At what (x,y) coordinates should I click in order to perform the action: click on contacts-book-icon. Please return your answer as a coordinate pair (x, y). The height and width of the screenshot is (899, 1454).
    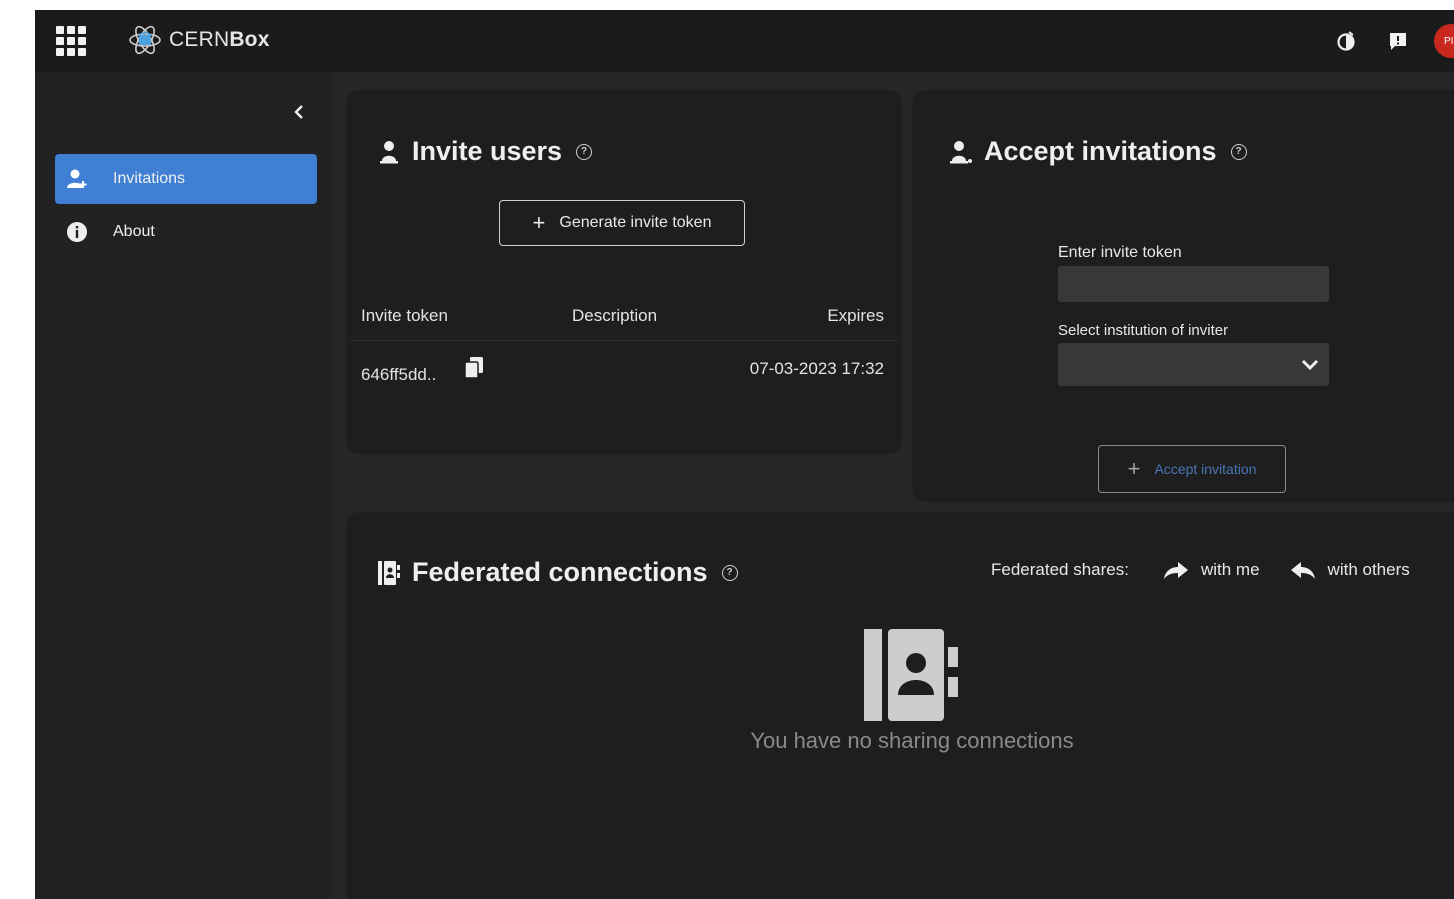
    Looking at the image, I should click on (389, 573).